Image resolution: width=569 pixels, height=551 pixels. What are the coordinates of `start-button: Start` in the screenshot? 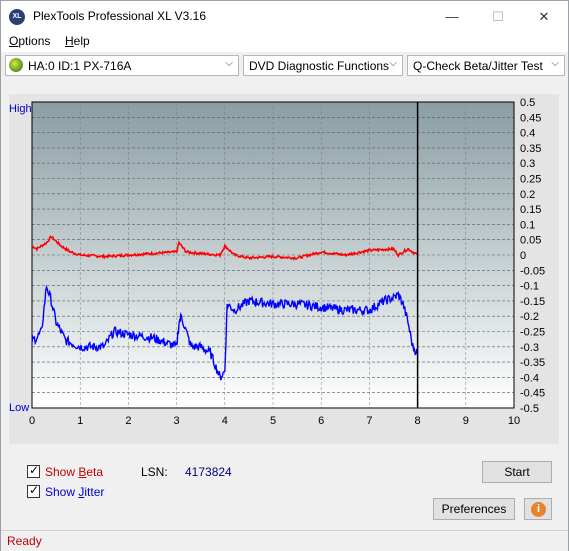 It's located at (517, 472).